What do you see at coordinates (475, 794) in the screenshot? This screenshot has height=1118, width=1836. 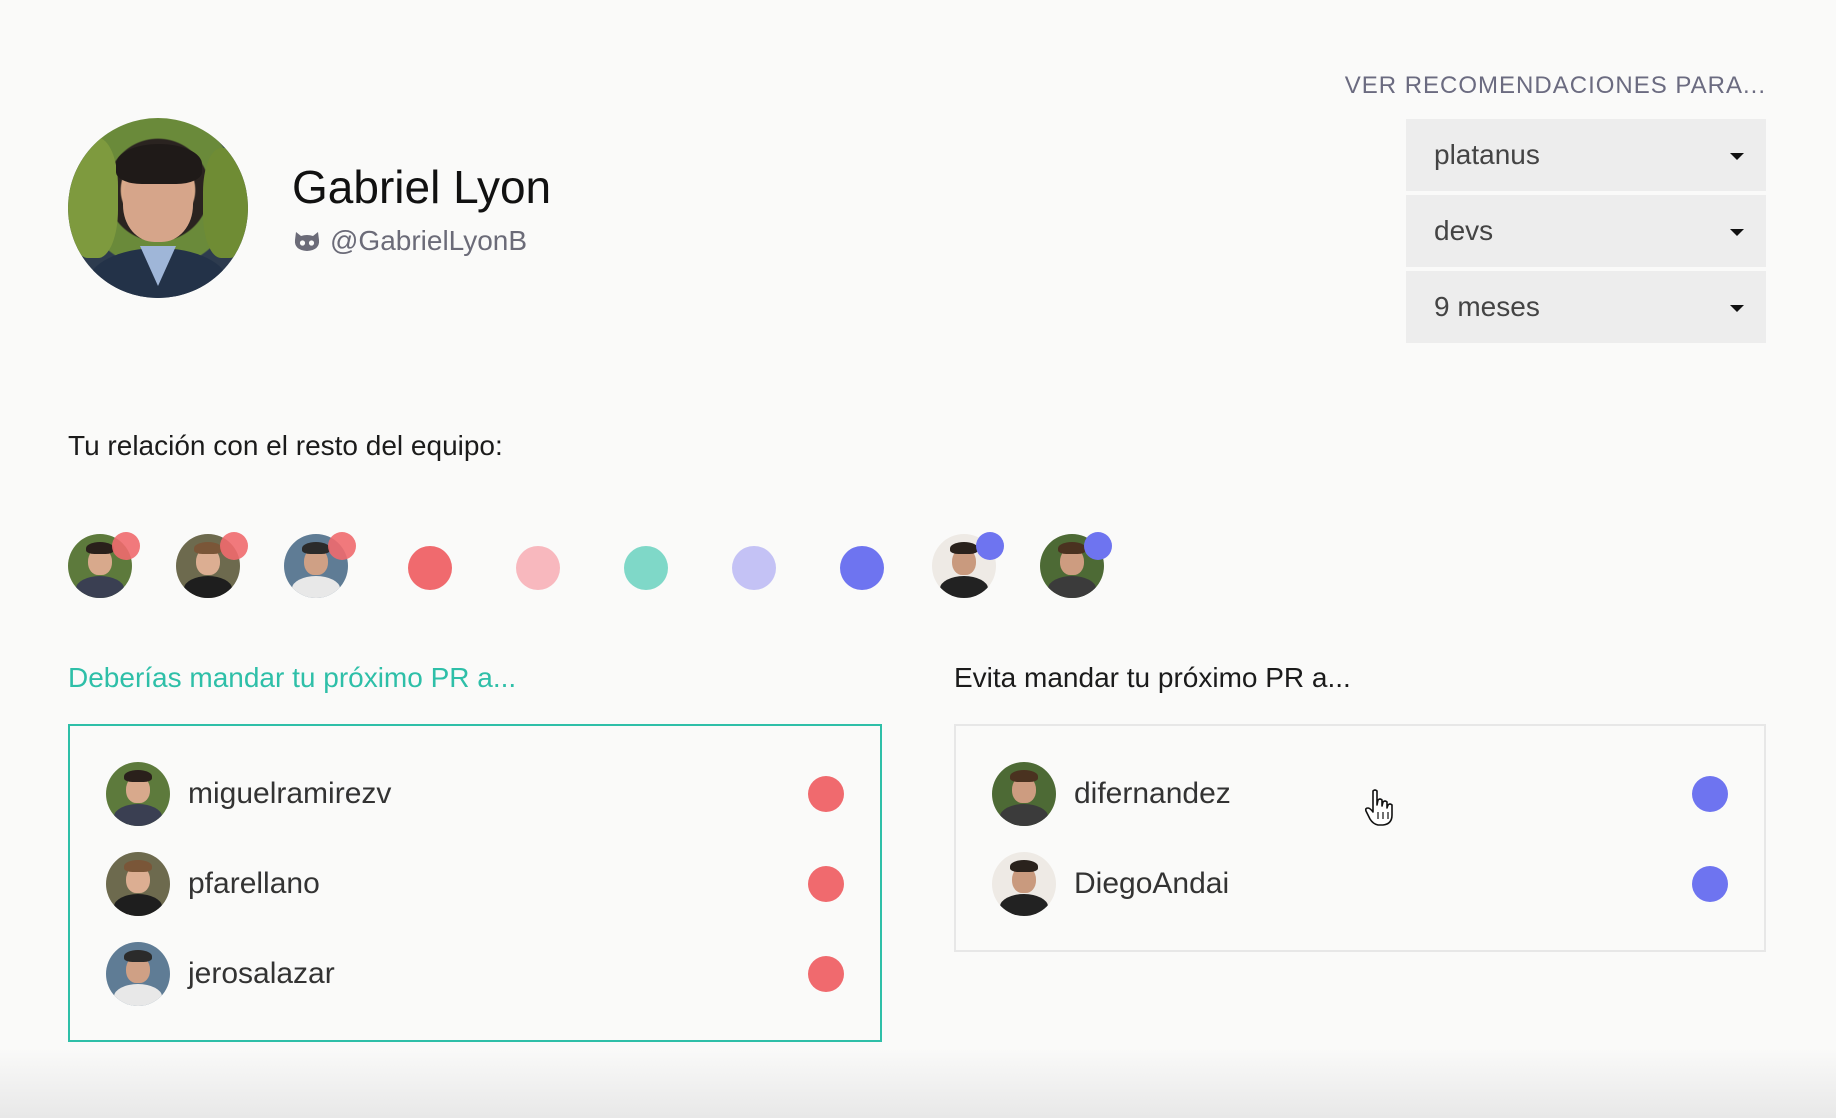 I see `list-item: miguelramirezv` at bounding box center [475, 794].